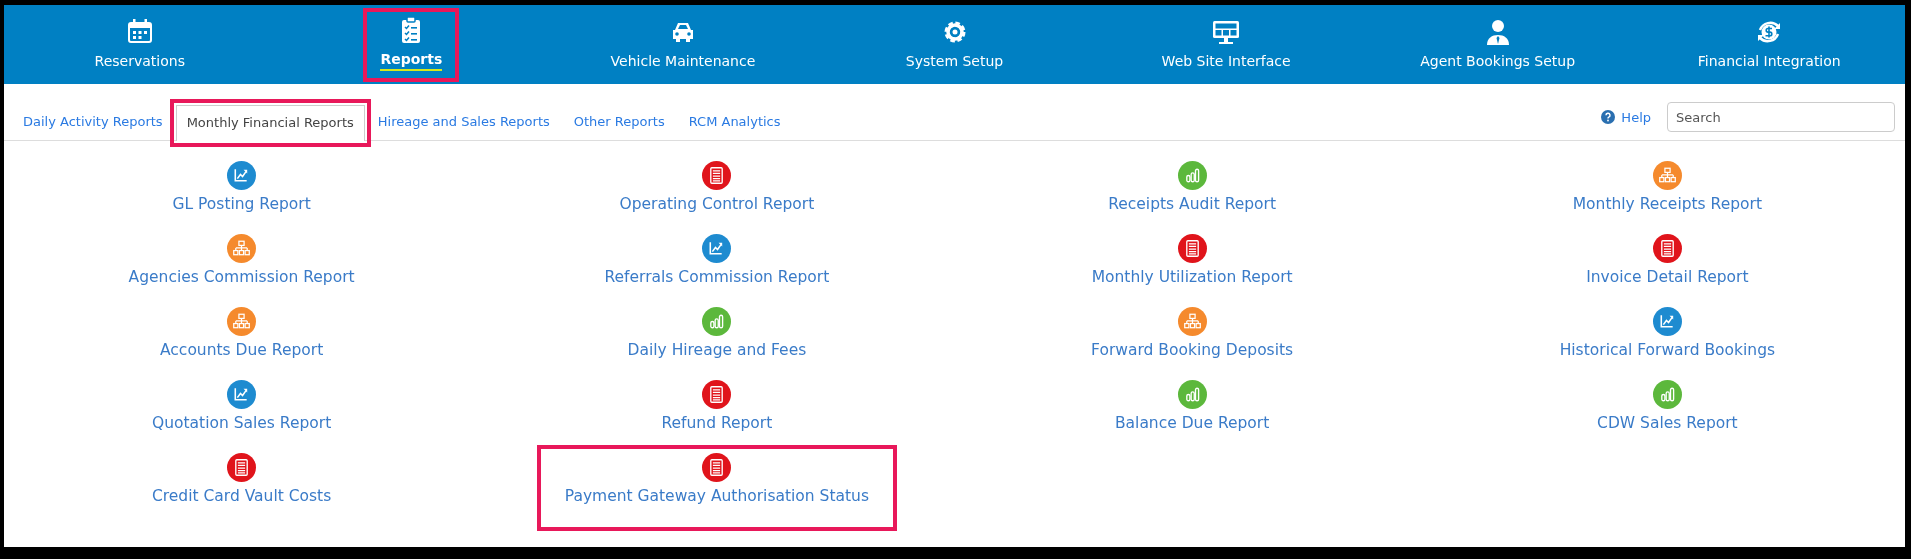  I want to click on report-link: Agencies Commission Report, so click(241, 260).